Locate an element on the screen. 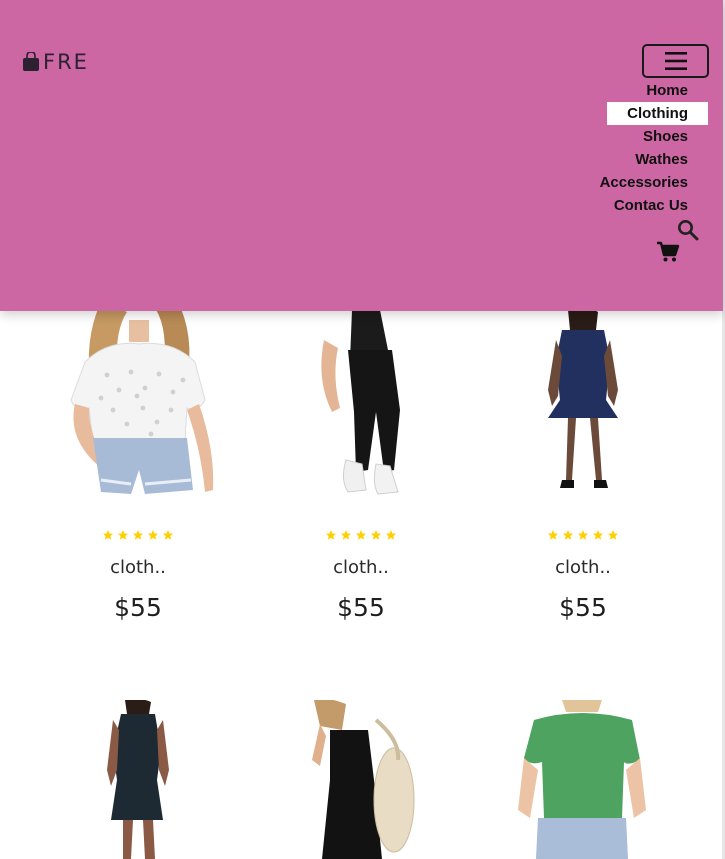 The height and width of the screenshot is (859, 725). hamburger-icon is located at coordinates (675, 61).